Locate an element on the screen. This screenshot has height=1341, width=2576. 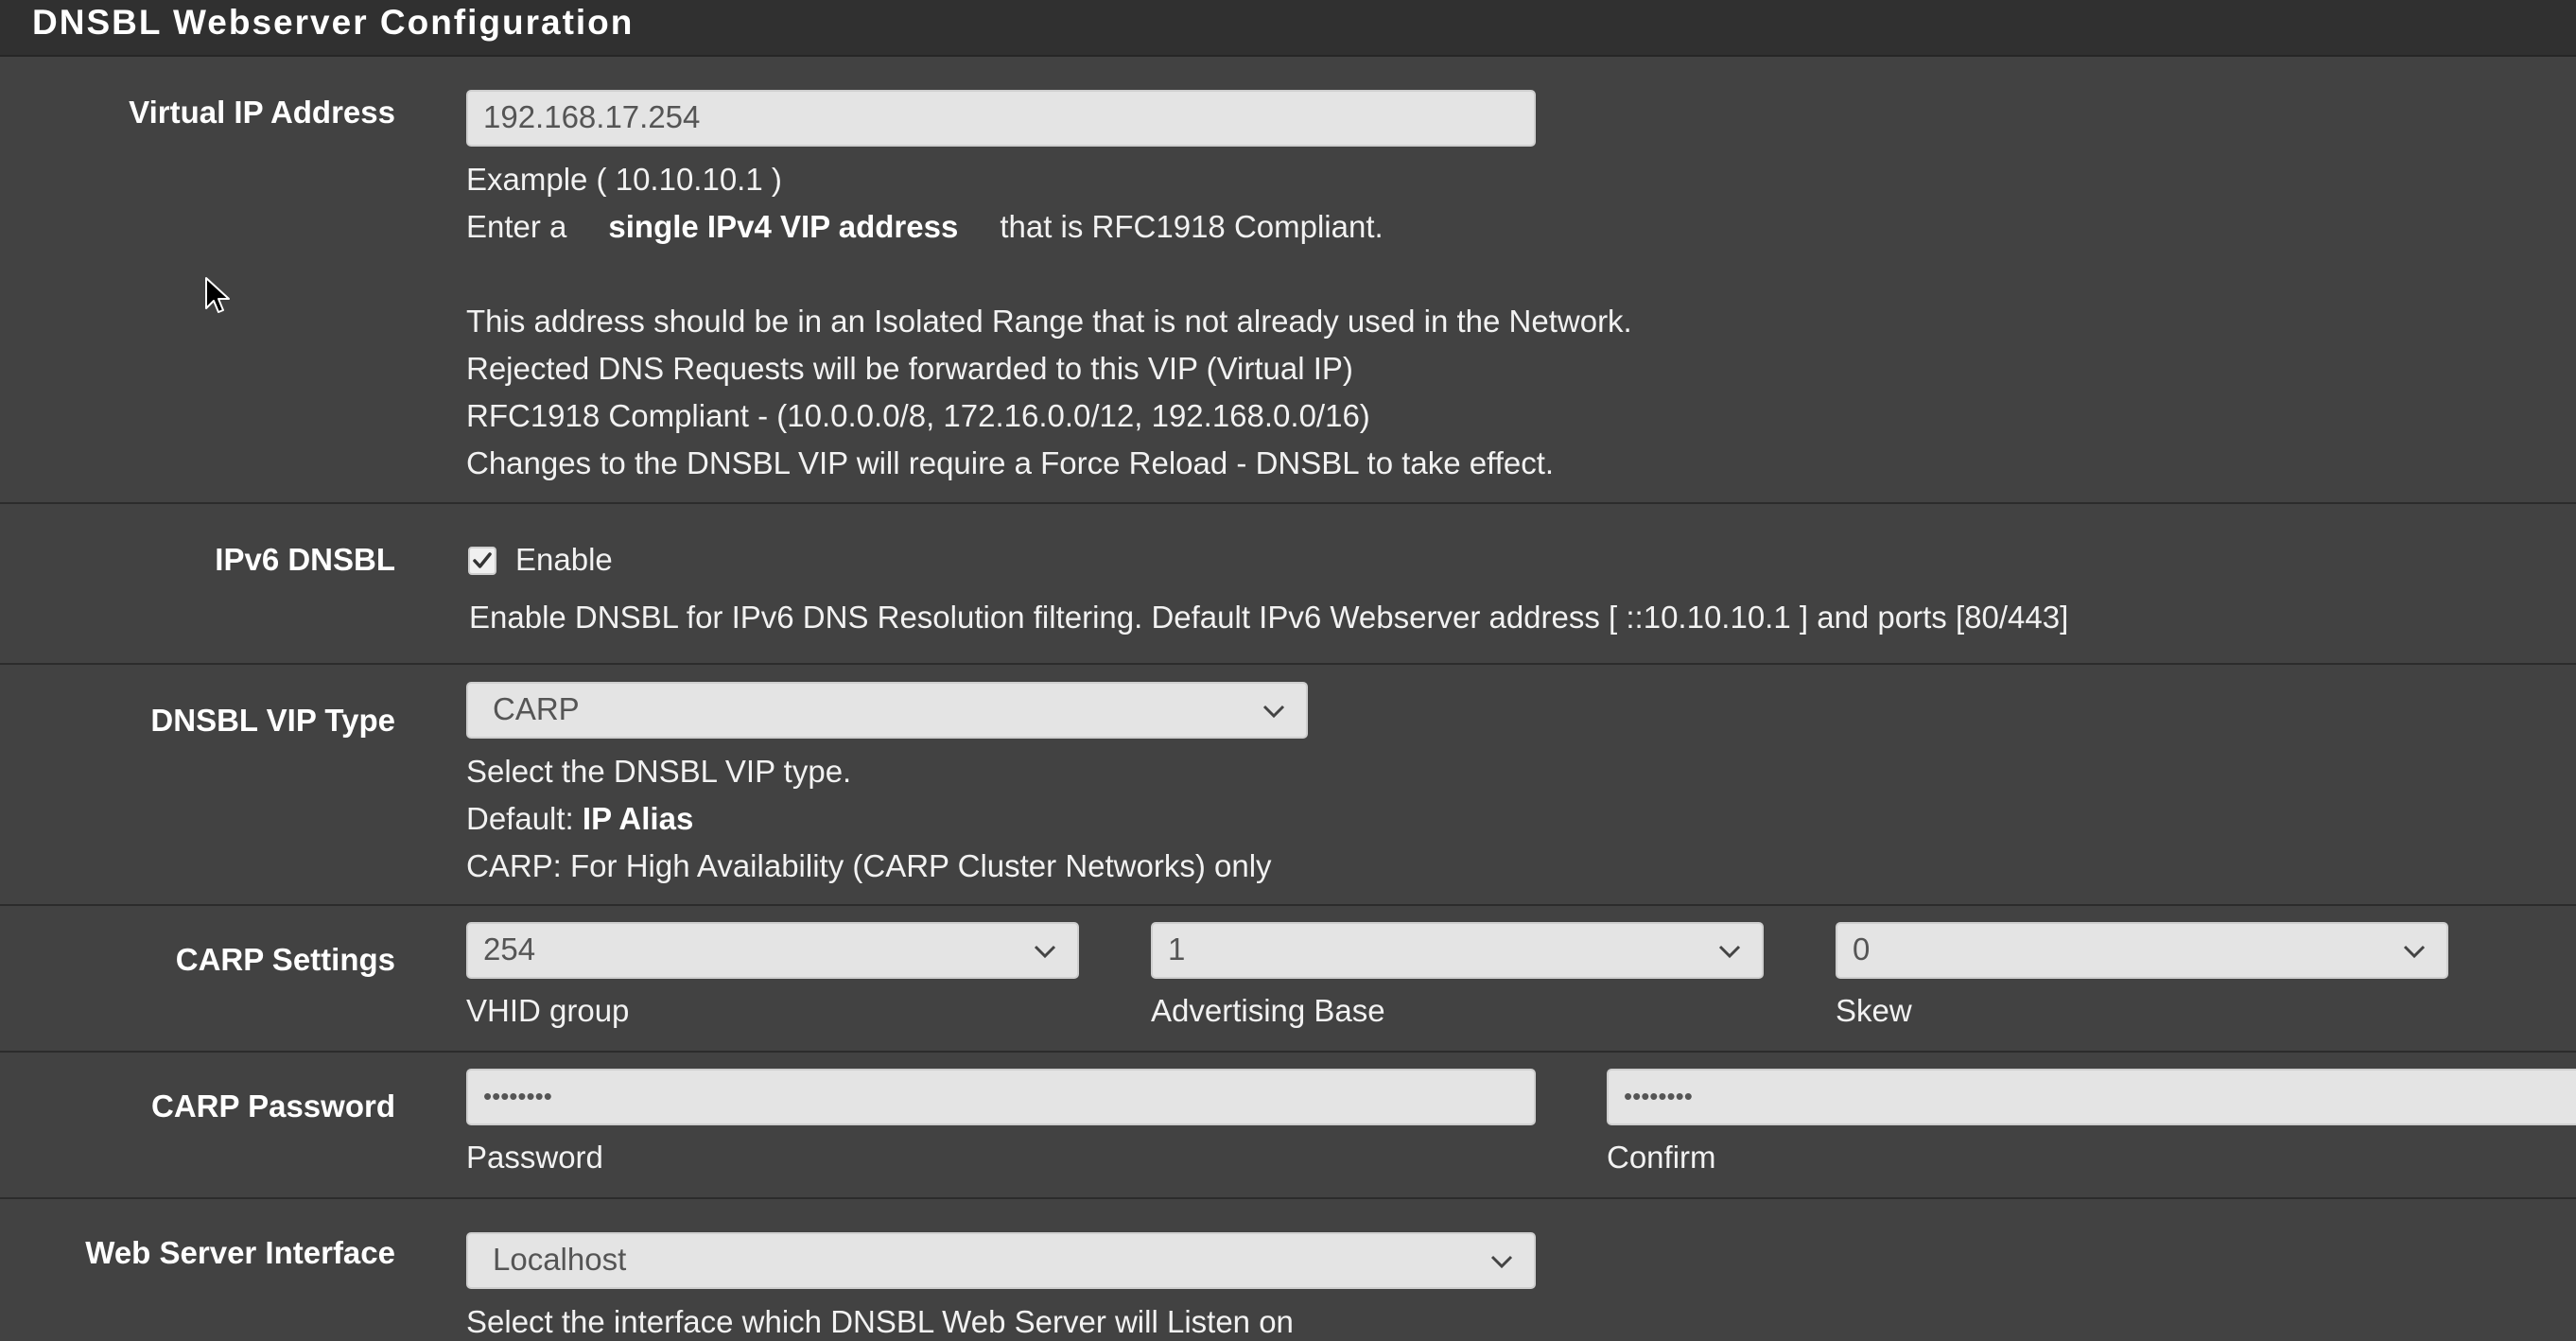
ipv6-enable-checkbox is located at coordinates (482, 561).